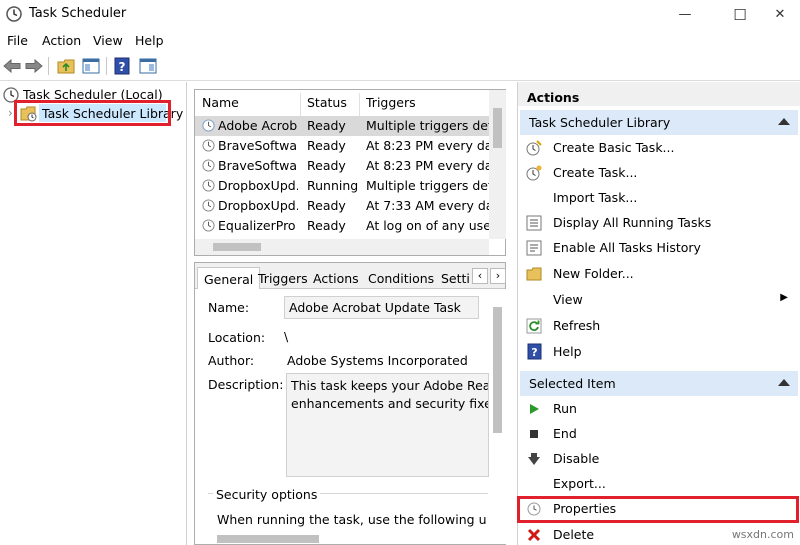 This screenshot has height=545, width=800. What do you see at coordinates (534, 535) in the screenshot?
I see `delete-icon` at bounding box center [534, 535].